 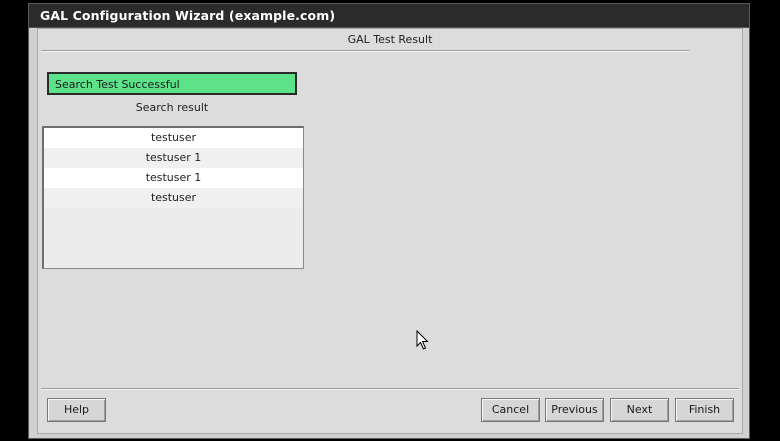 What do you see at coordinates (574, 410) in the screenshot?
I see `previous-button: Previous` at bounding box center [574, 410].